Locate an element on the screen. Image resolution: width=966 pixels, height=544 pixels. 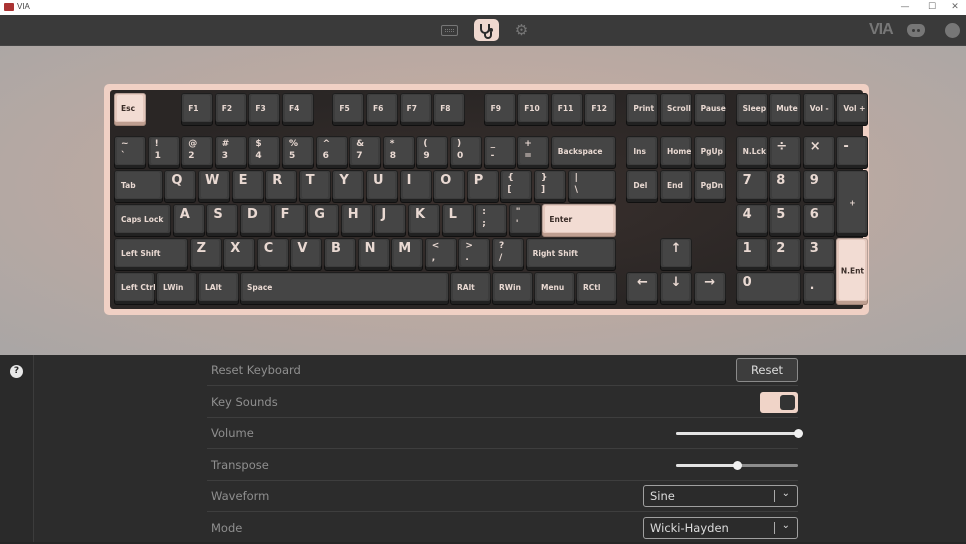
close-button: ✕ is located at coordinates (953, 7).